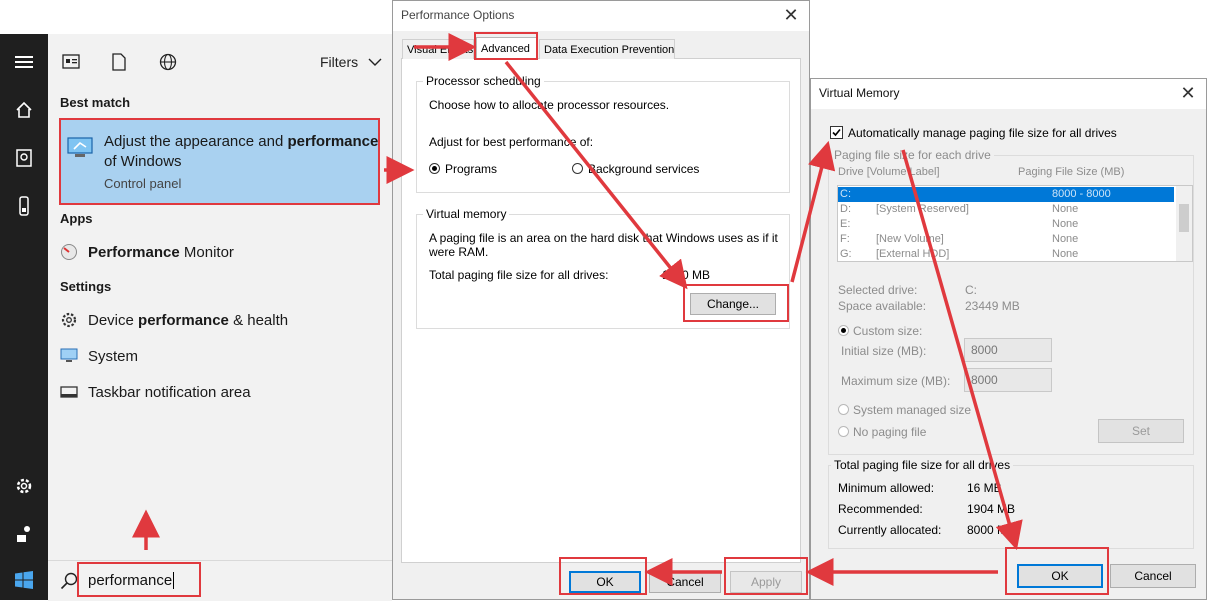  I want to click on no-paging-radio, so click(843, 431).